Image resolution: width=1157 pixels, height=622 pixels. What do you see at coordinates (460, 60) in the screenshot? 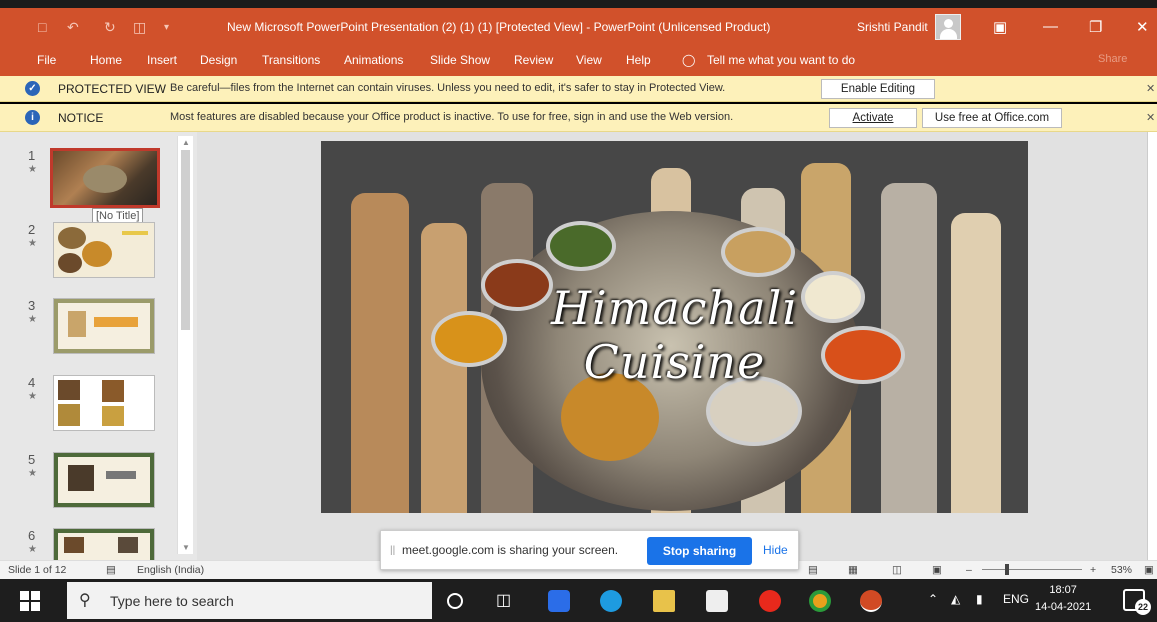
I see `tab-slide-show: Slide Show` at bounding box center [460, 60].